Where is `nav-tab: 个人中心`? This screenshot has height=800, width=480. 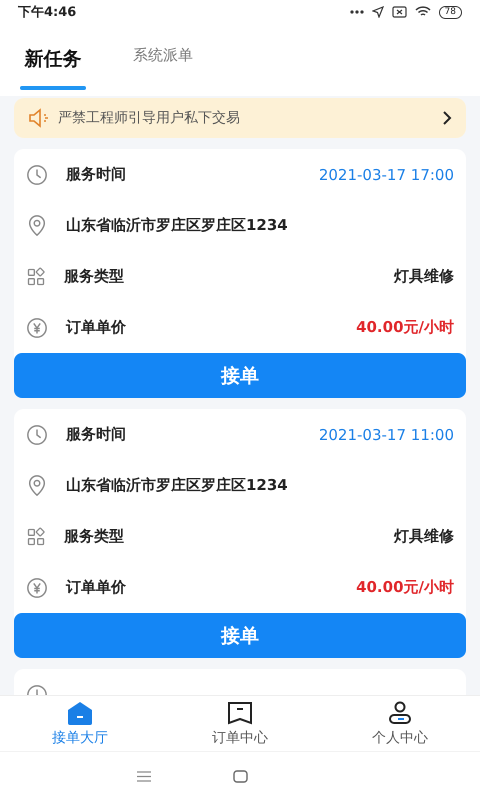 nav-tab: 个人中心 is located at coordinates (400, 723).